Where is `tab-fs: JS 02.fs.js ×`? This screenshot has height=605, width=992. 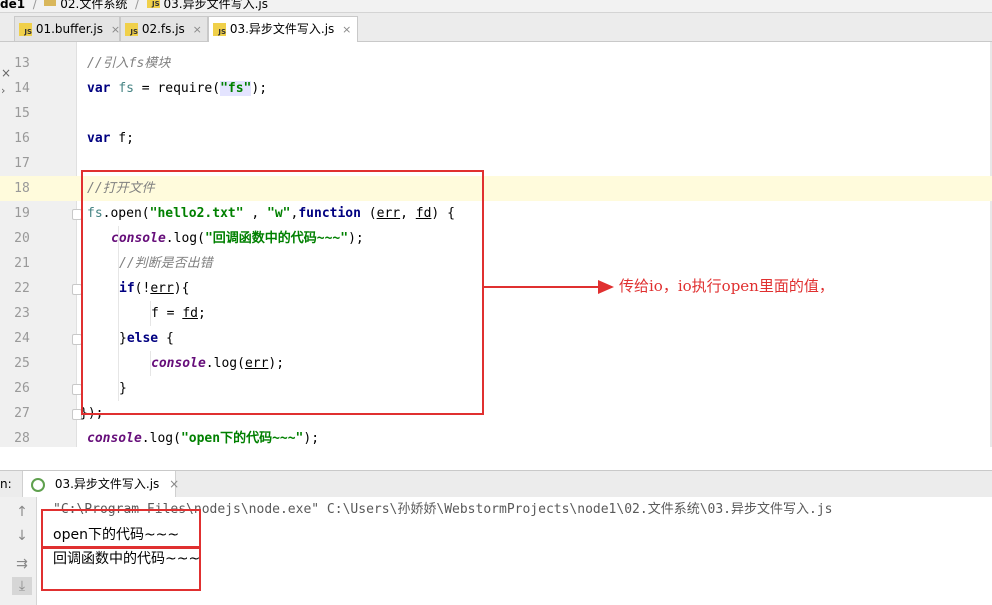
tab-fs: JS 02.fs.js × is located at coordinates (164, 28).